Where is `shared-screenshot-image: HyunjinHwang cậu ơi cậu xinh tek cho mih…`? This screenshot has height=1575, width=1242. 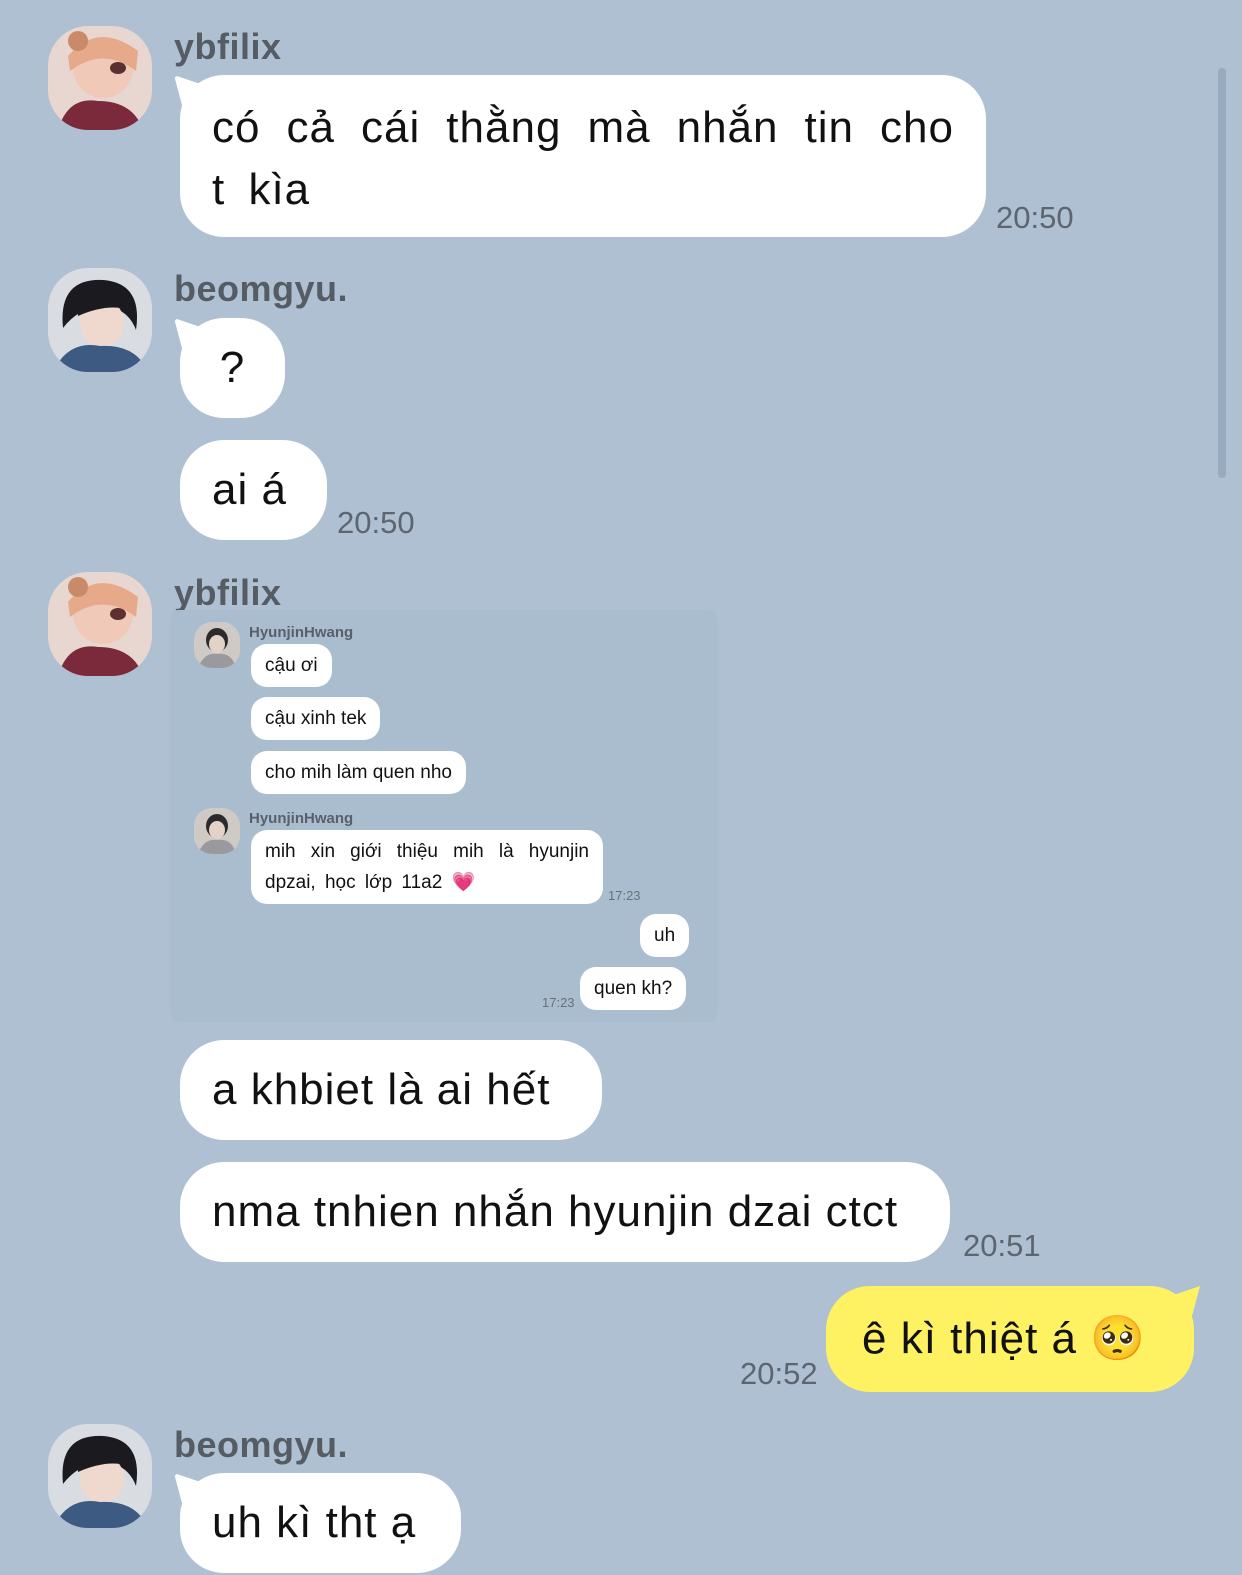 shared-screenshot-image: HyunjinHwang cậu ơi cậu xinh tek cho mih… is located at coordinates (444, 816).